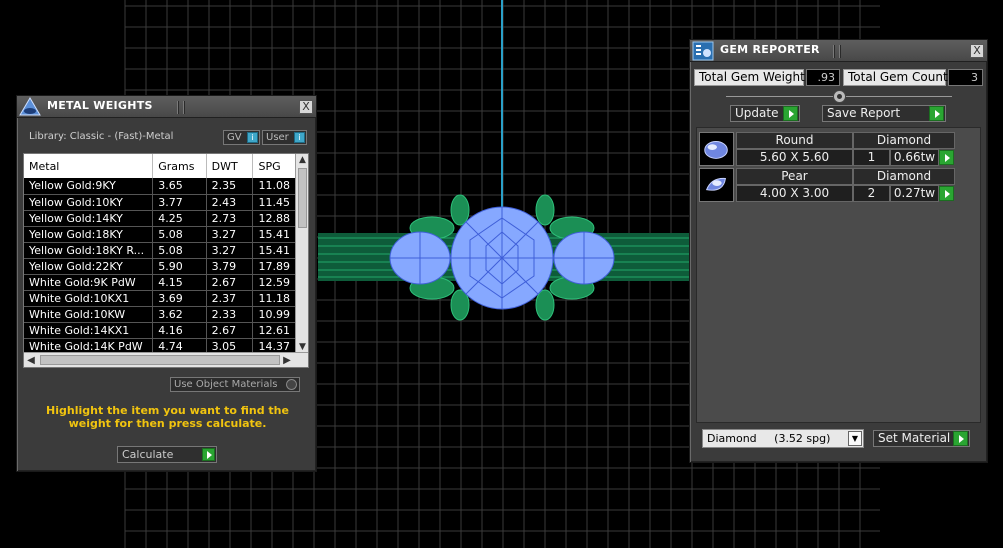  Describe the element at coordinates (274, 266) in the screenshot. I see `spg-cell: 17.89` at that location.